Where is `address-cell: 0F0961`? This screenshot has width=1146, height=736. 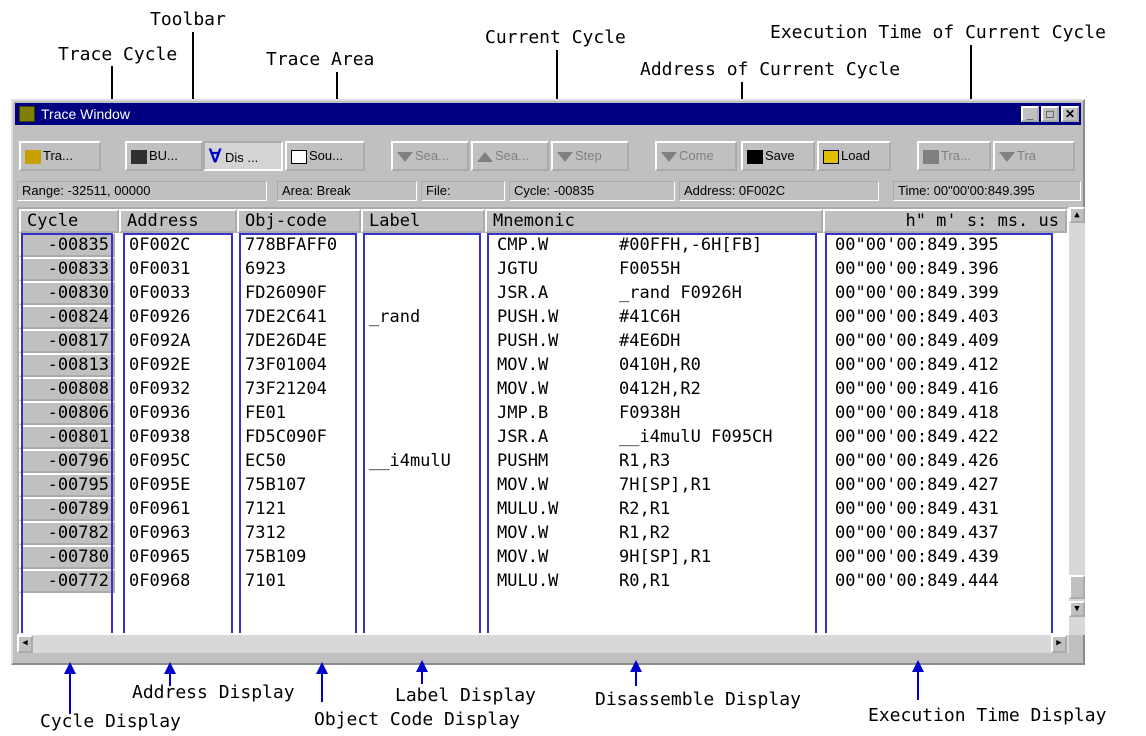
address-cell: 0F0961 is located at coordinates (160, 509).